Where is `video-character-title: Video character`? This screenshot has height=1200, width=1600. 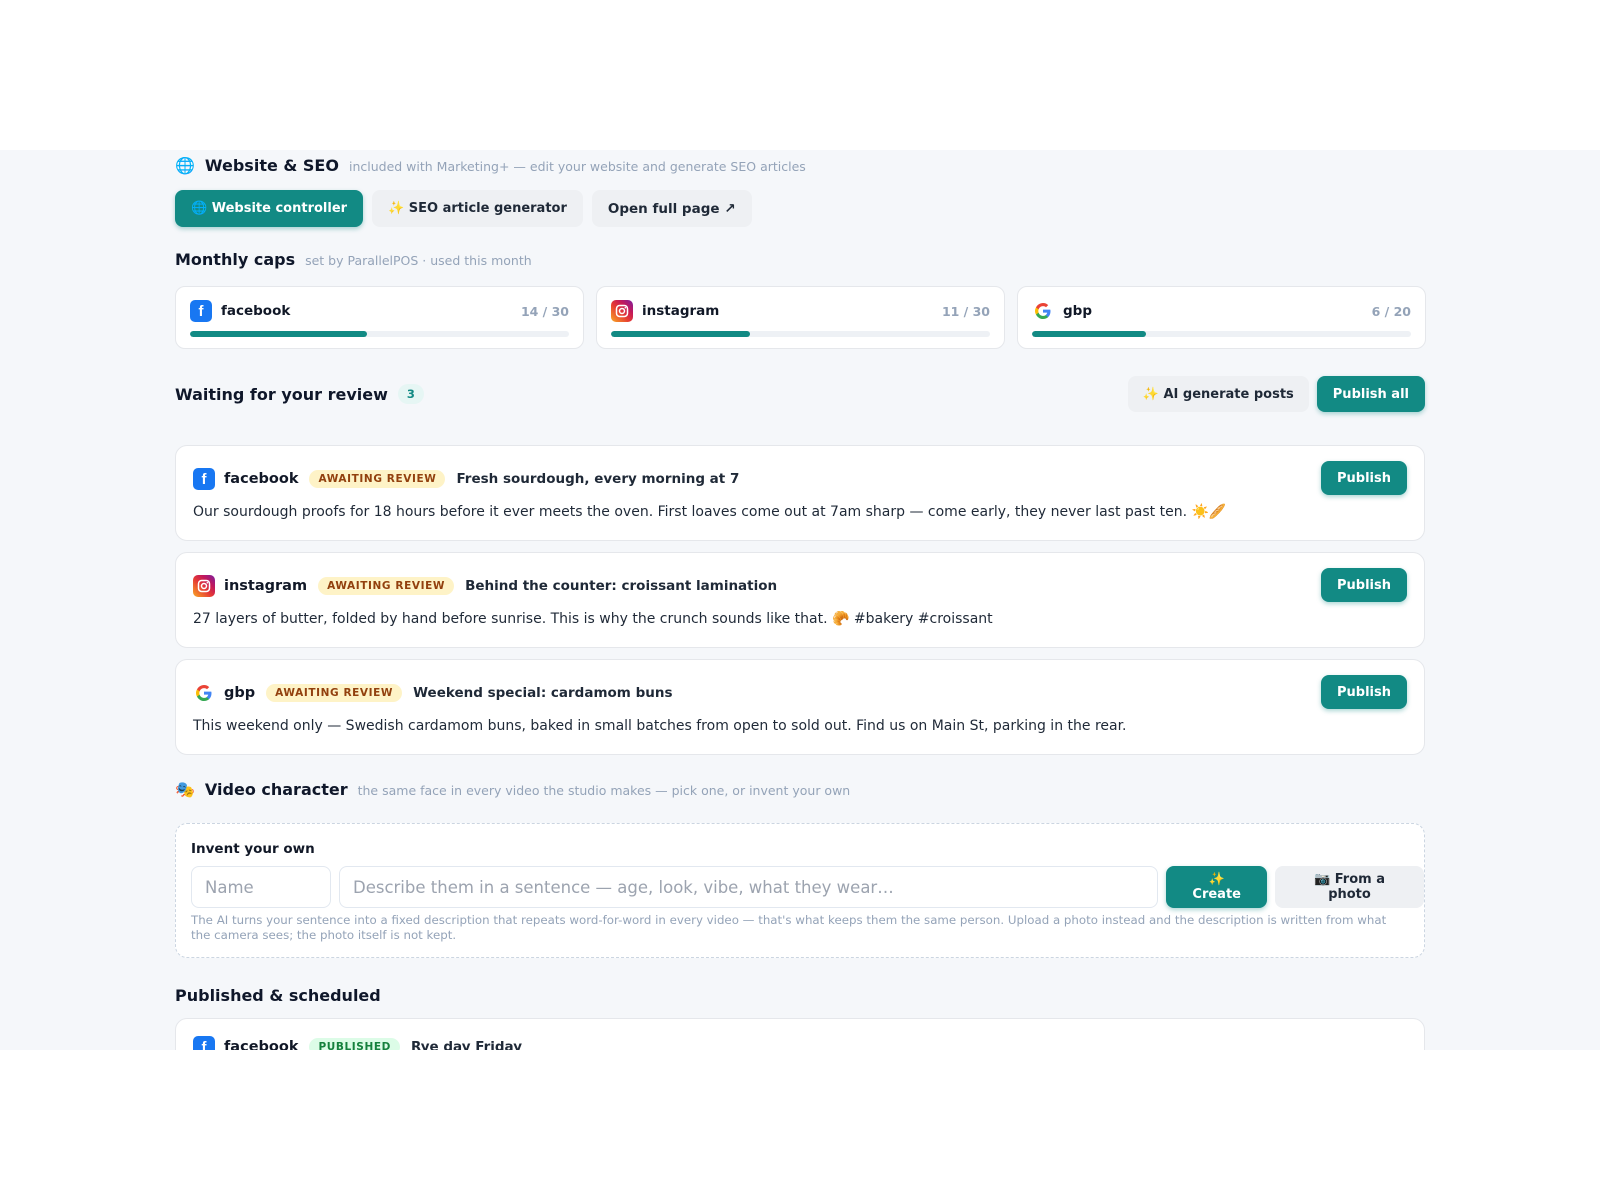 video-character-title: Video character is located at coordinates (276, 789).